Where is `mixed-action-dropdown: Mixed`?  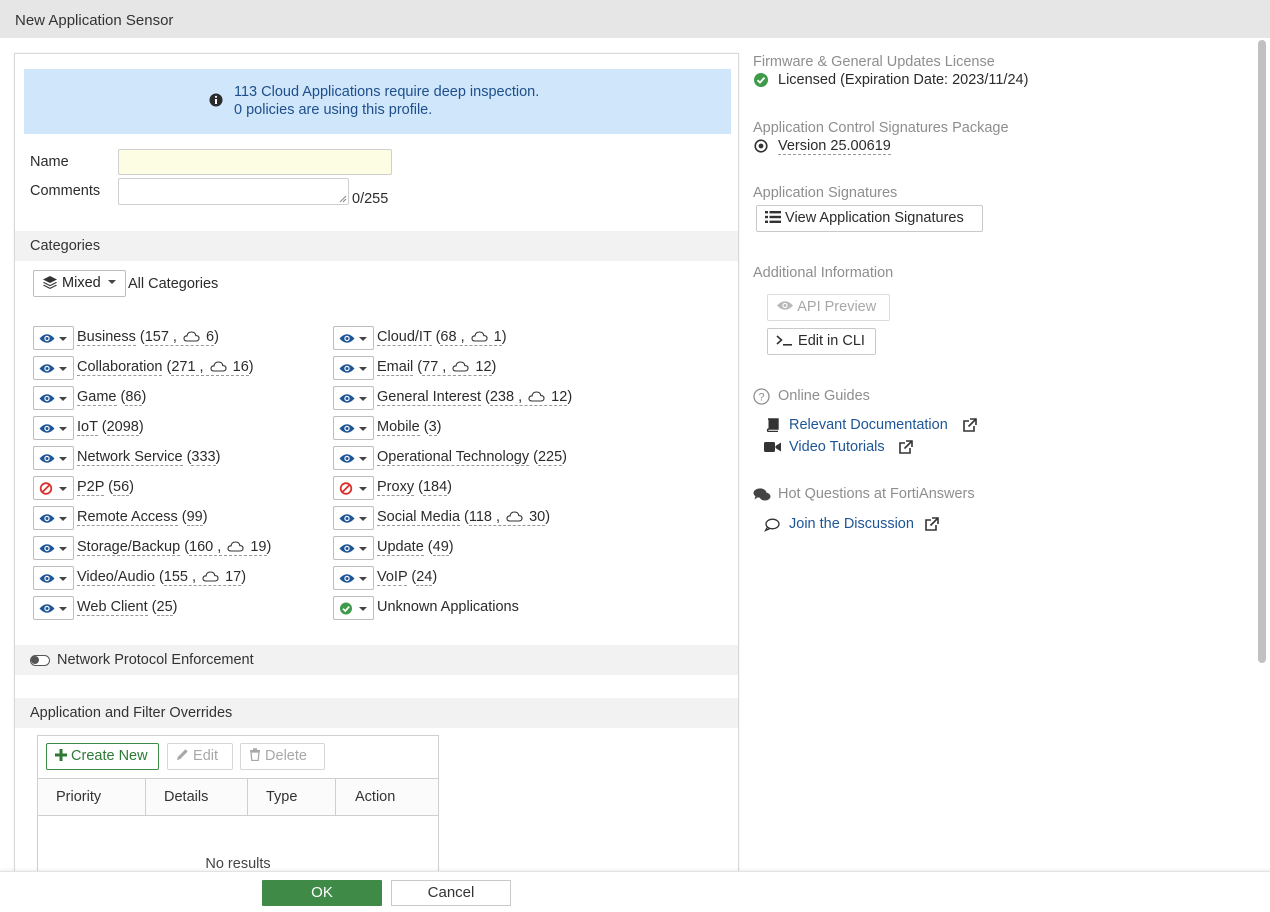
mixed-action-dropdown: Mixed is located at coordinates (79, 283).